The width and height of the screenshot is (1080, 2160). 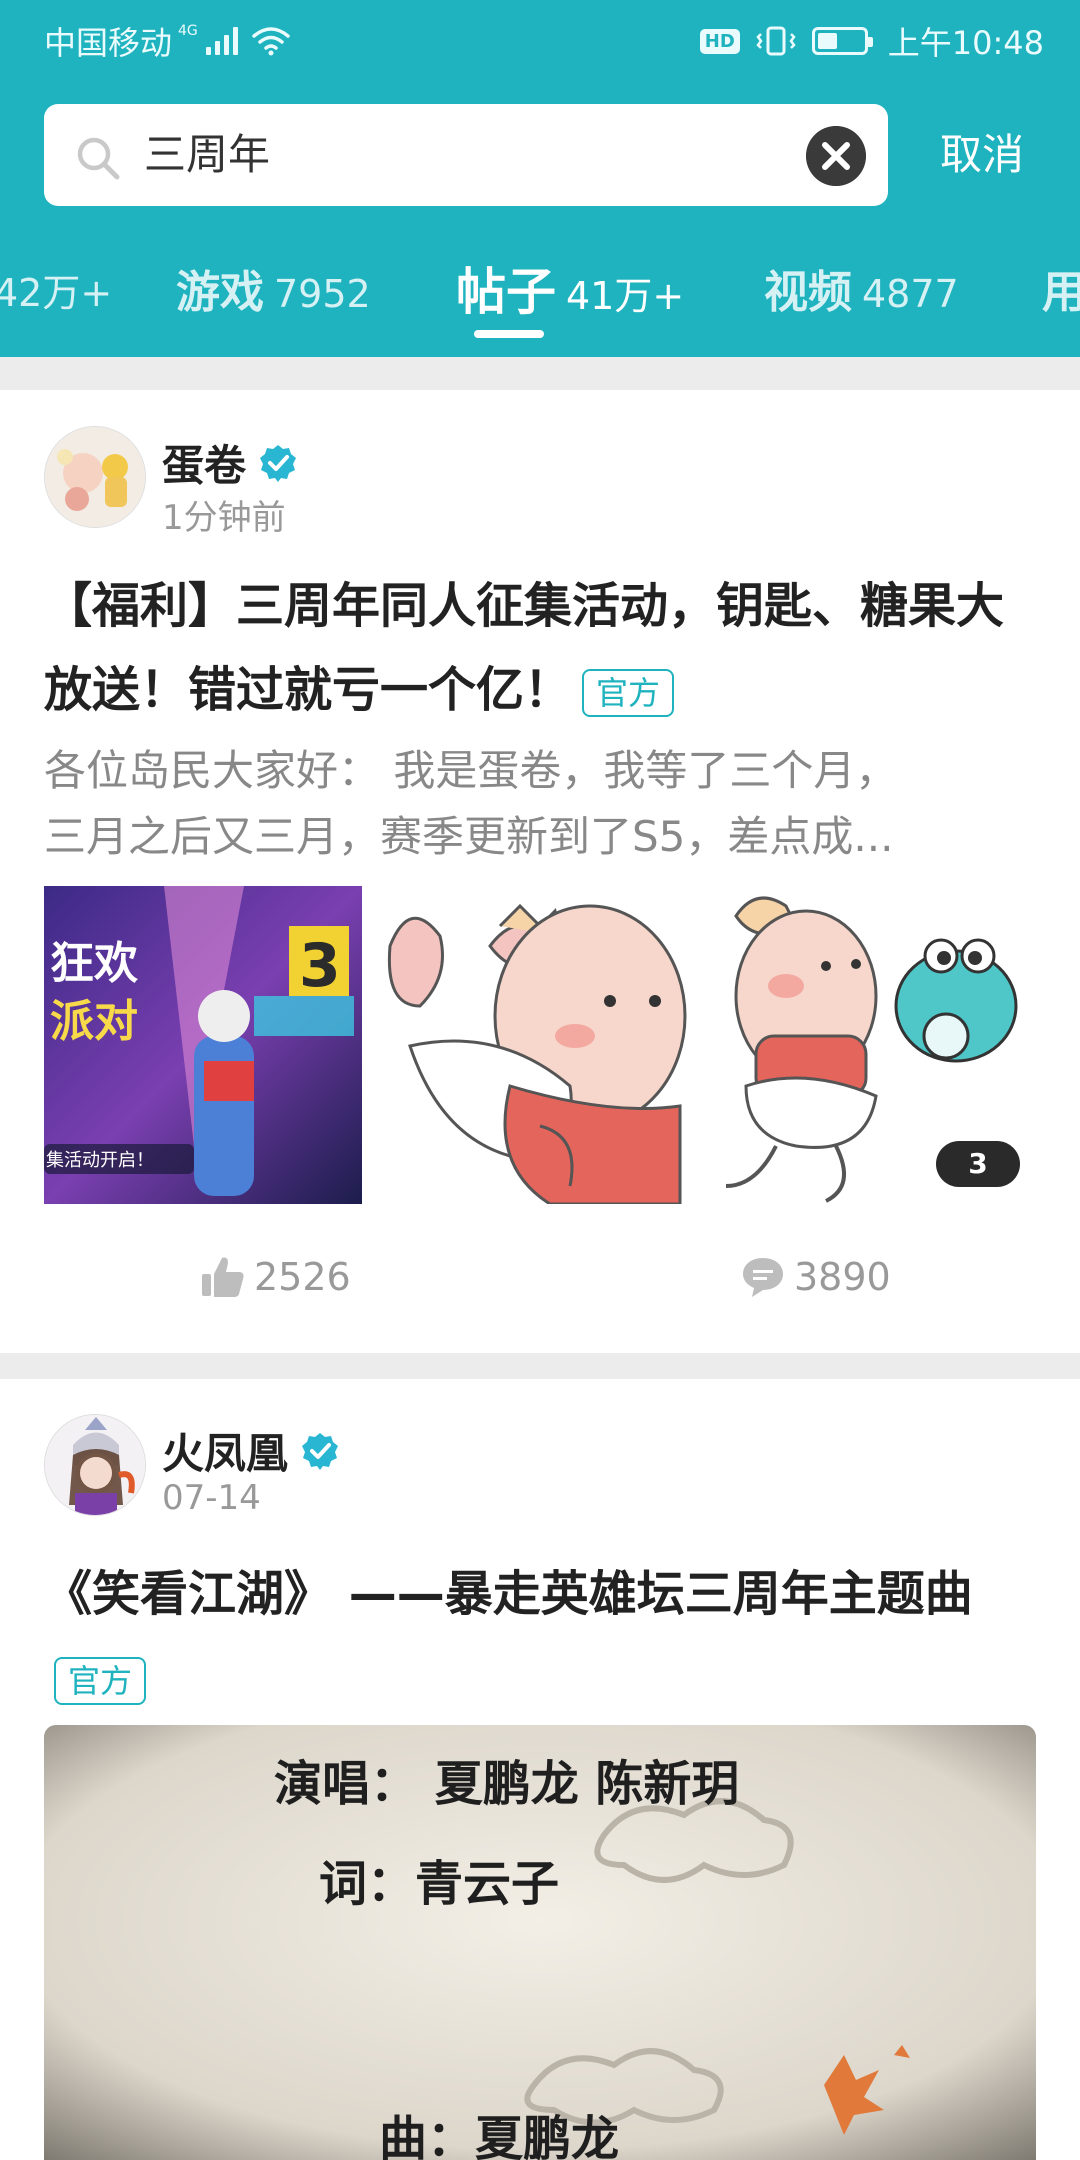 What do you see at coordinates (439, 1884) in the screenshot?
I see `video-credit-text: 词：青云子` at bounding box center [439, 1884].